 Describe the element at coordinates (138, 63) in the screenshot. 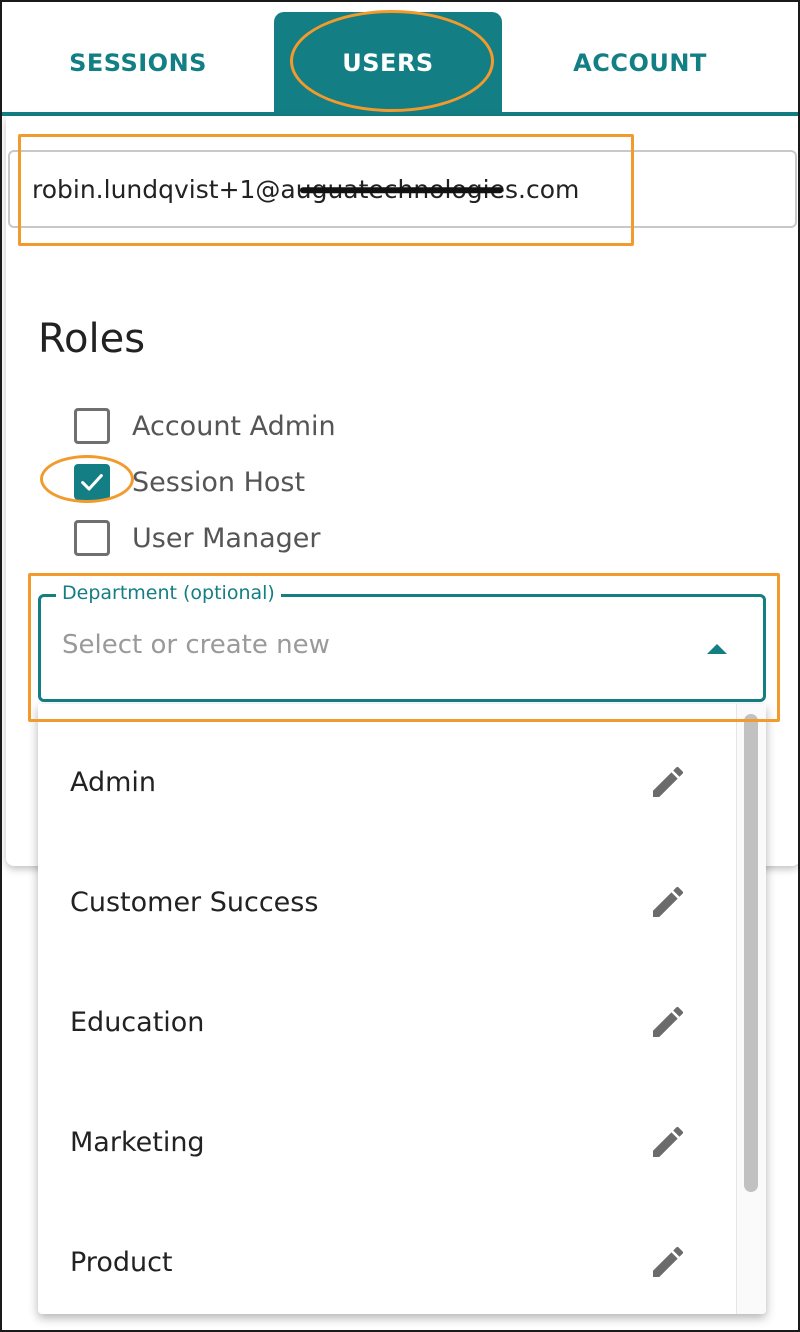

I see `tab-sessions: SESSIONS` at that location.